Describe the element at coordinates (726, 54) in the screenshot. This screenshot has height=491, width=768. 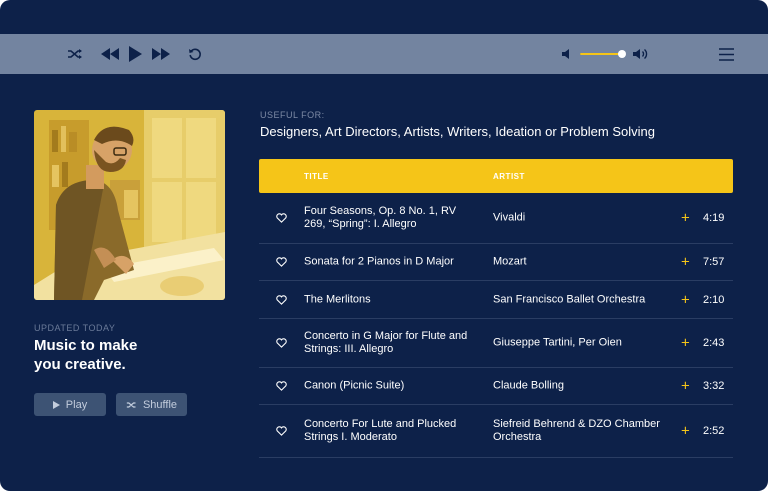
I see `menu-icon` at that location.